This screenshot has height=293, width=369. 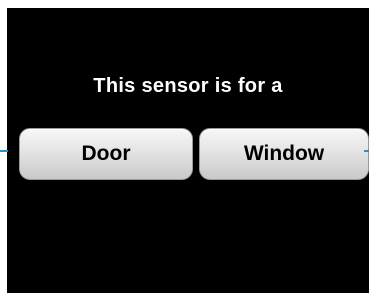 I want to click on window-button-label: Window, so click(x=284, y=153).